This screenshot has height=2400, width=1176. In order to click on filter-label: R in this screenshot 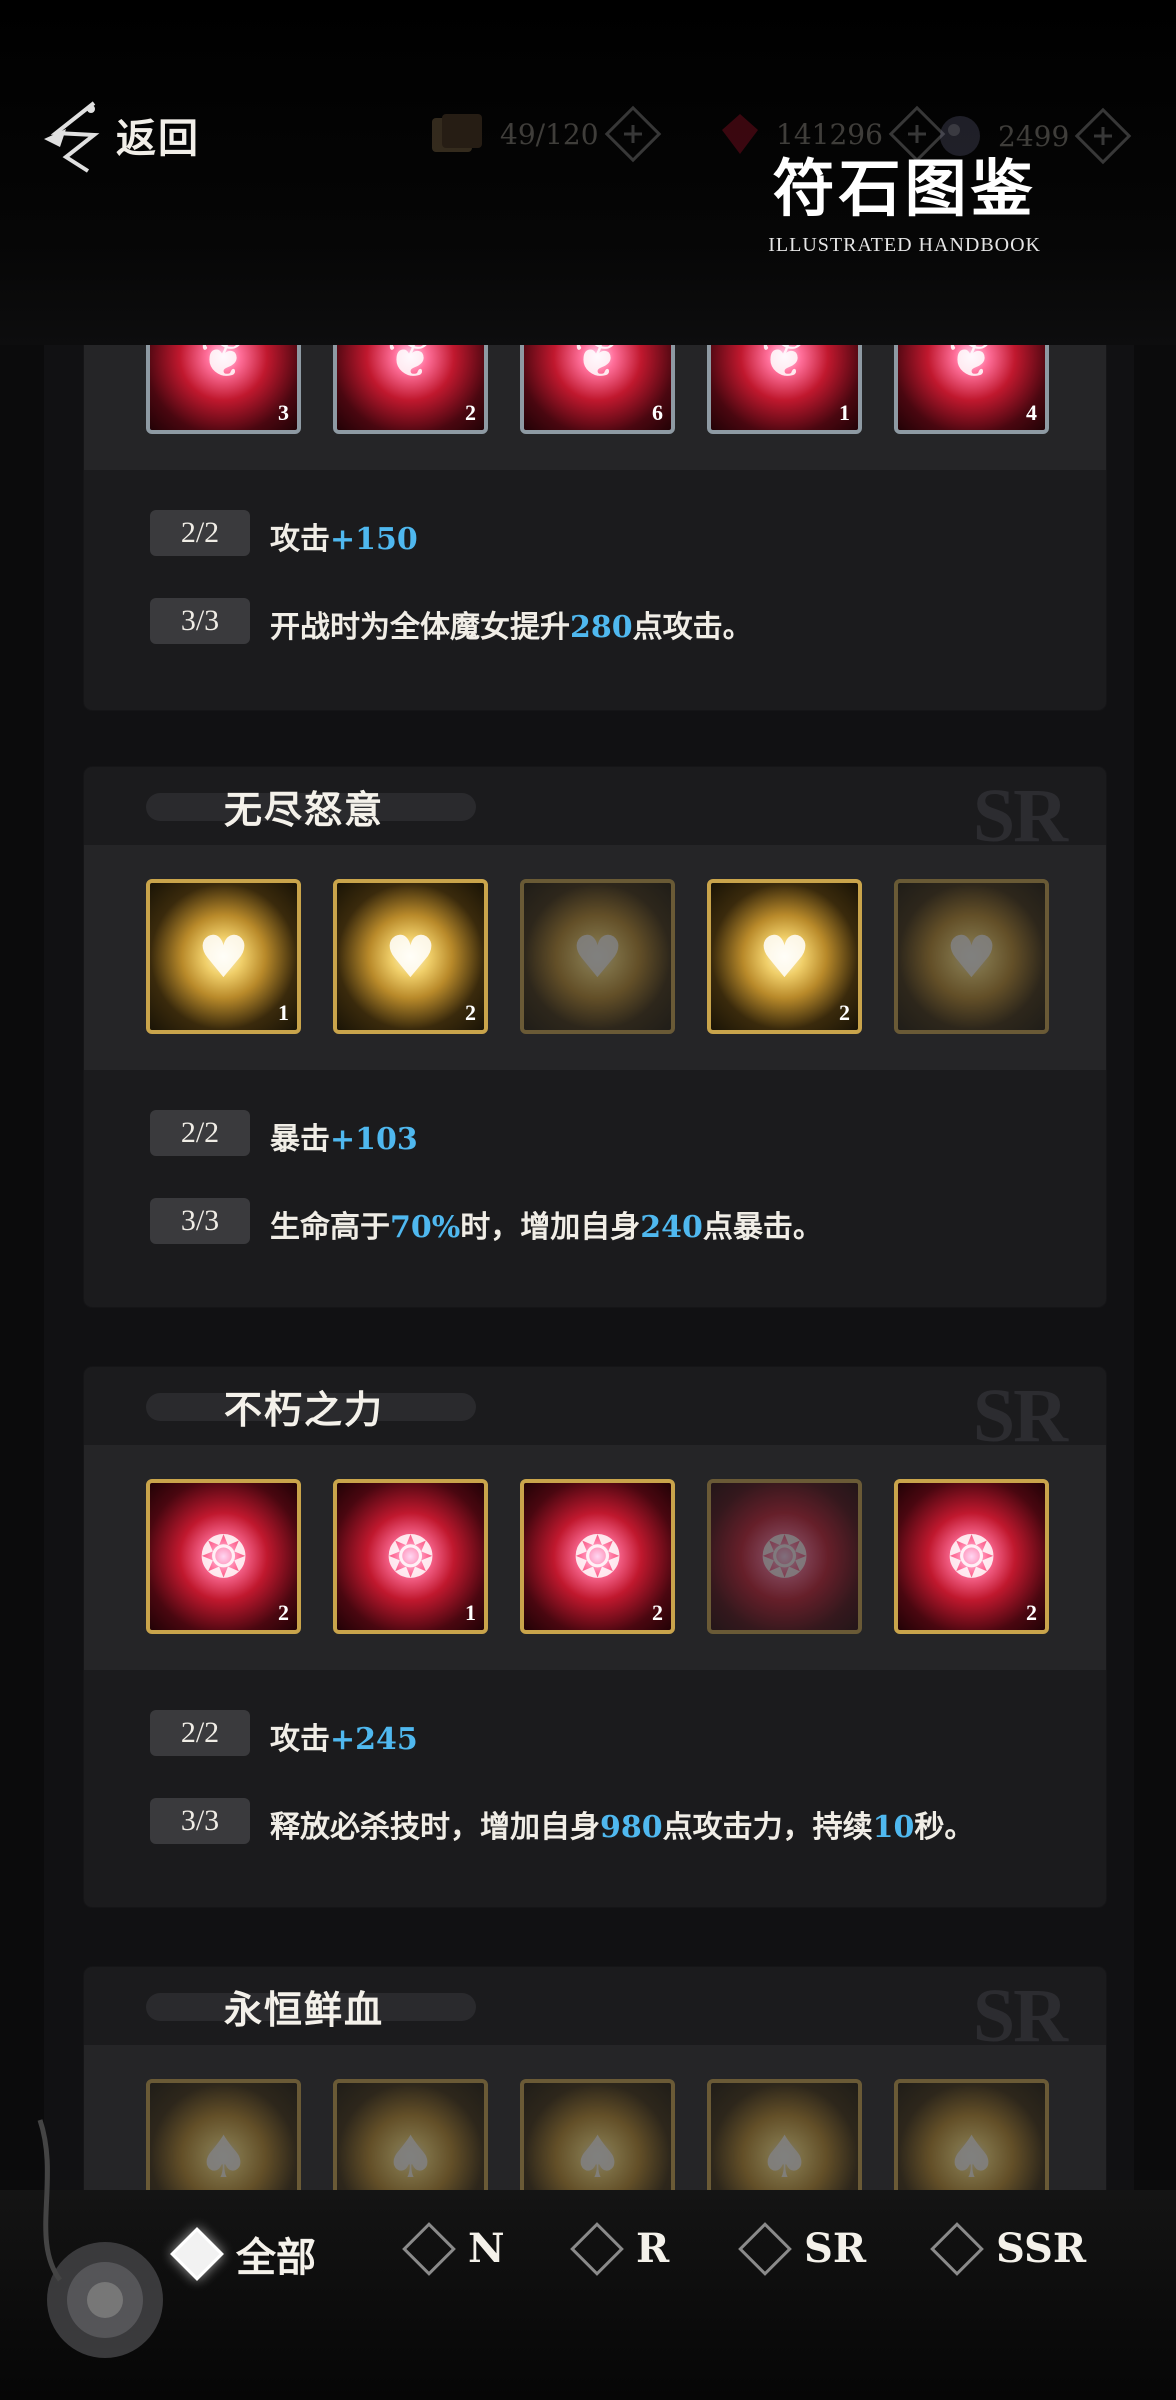, I will do `click(653, 2248)`.